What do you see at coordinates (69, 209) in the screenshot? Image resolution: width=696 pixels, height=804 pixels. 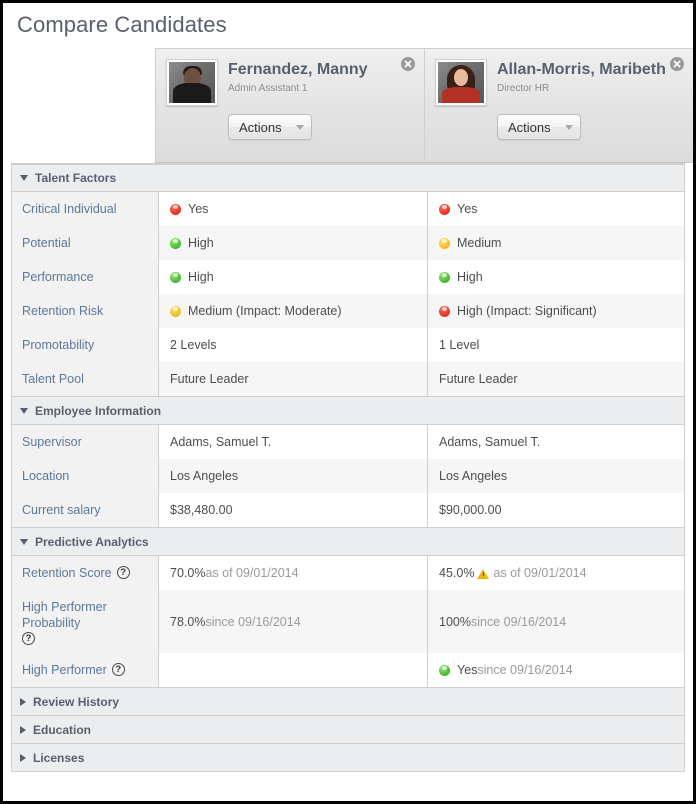 I see `row-label-text: Critical Individual` at bounding box center [69, 209].